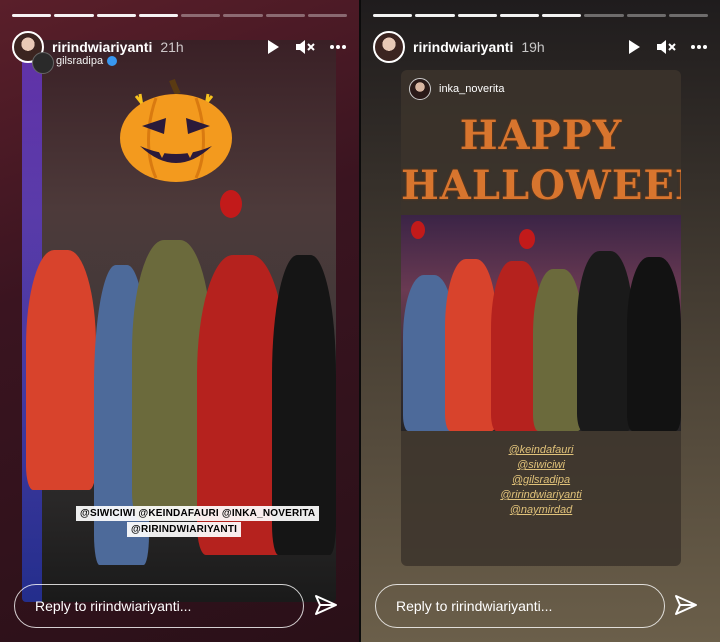 This screenshot has width=720, height=642. Describe the element at coordinates (184, 529) in the screenshot. I see `mention-tag: @RIRINDWIARIYANTI` at that location.